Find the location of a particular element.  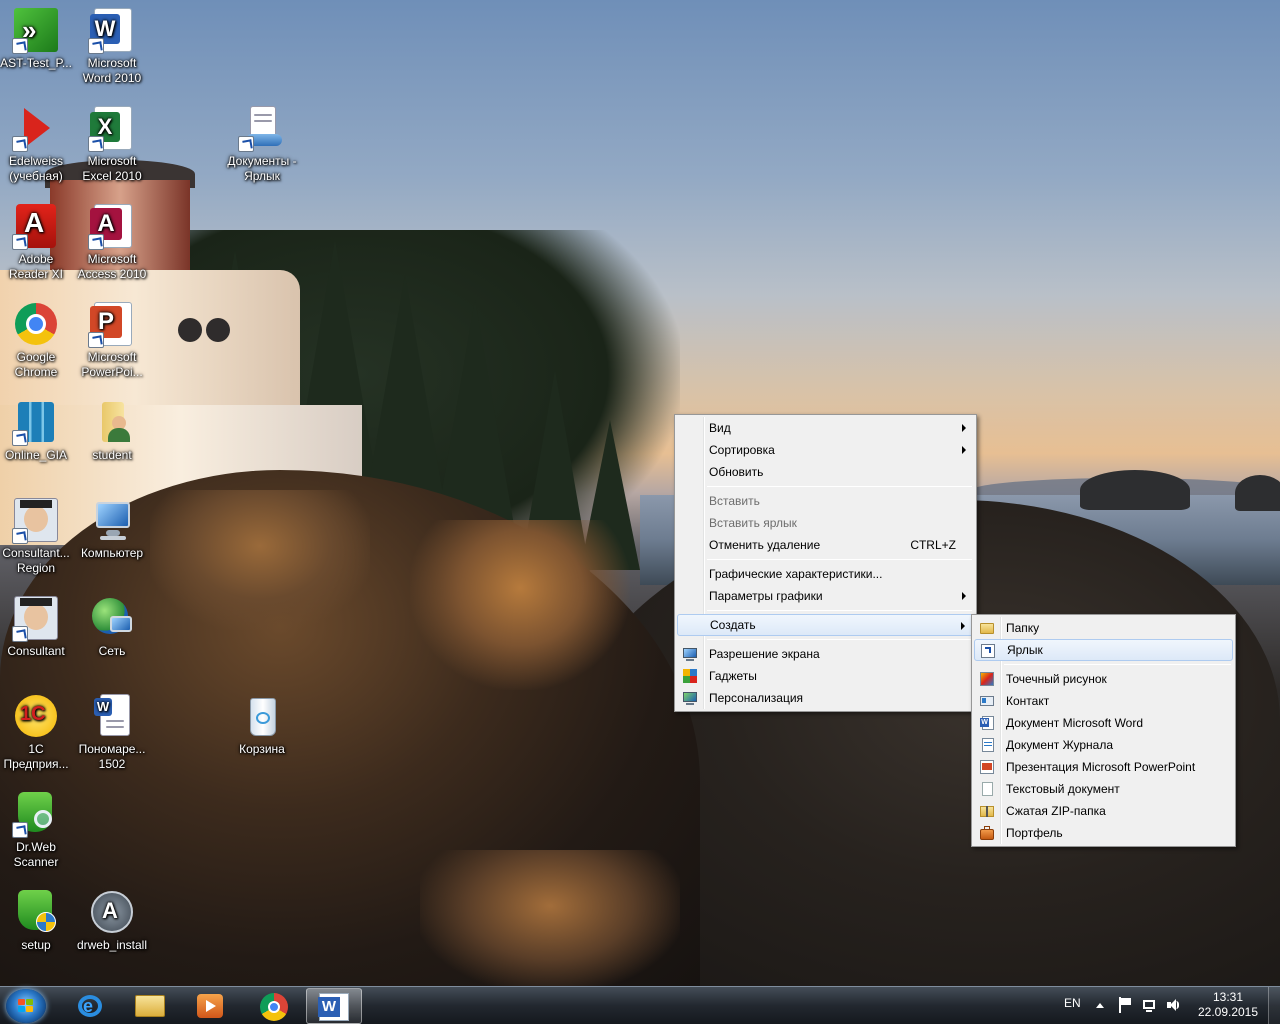

desktop-icon-label: Microsoft Excel 2010 is located at coordinates (112, 168).